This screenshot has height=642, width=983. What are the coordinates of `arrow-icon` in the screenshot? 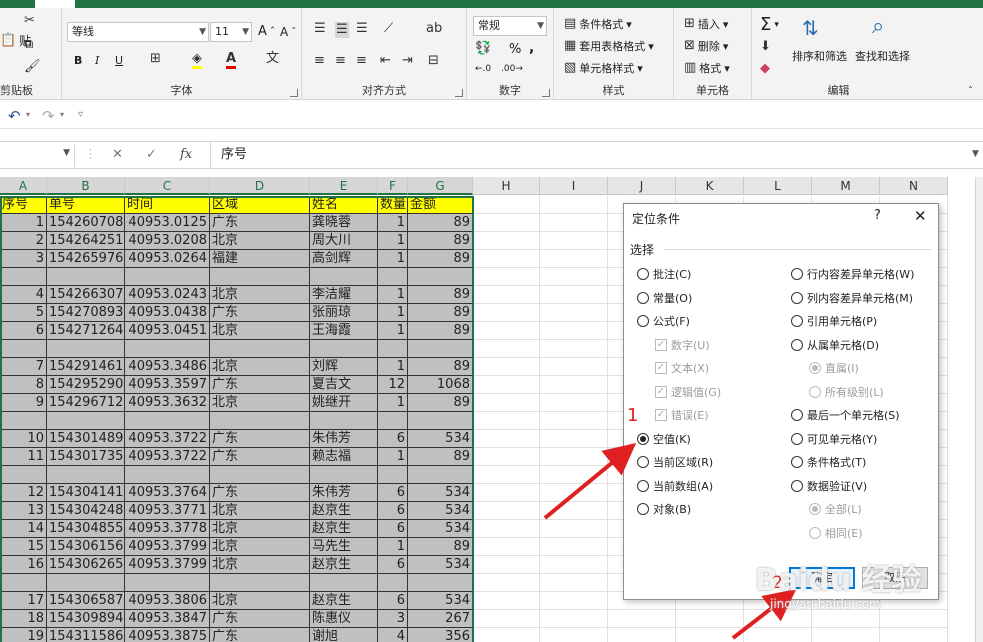 It's located at (590, 481).